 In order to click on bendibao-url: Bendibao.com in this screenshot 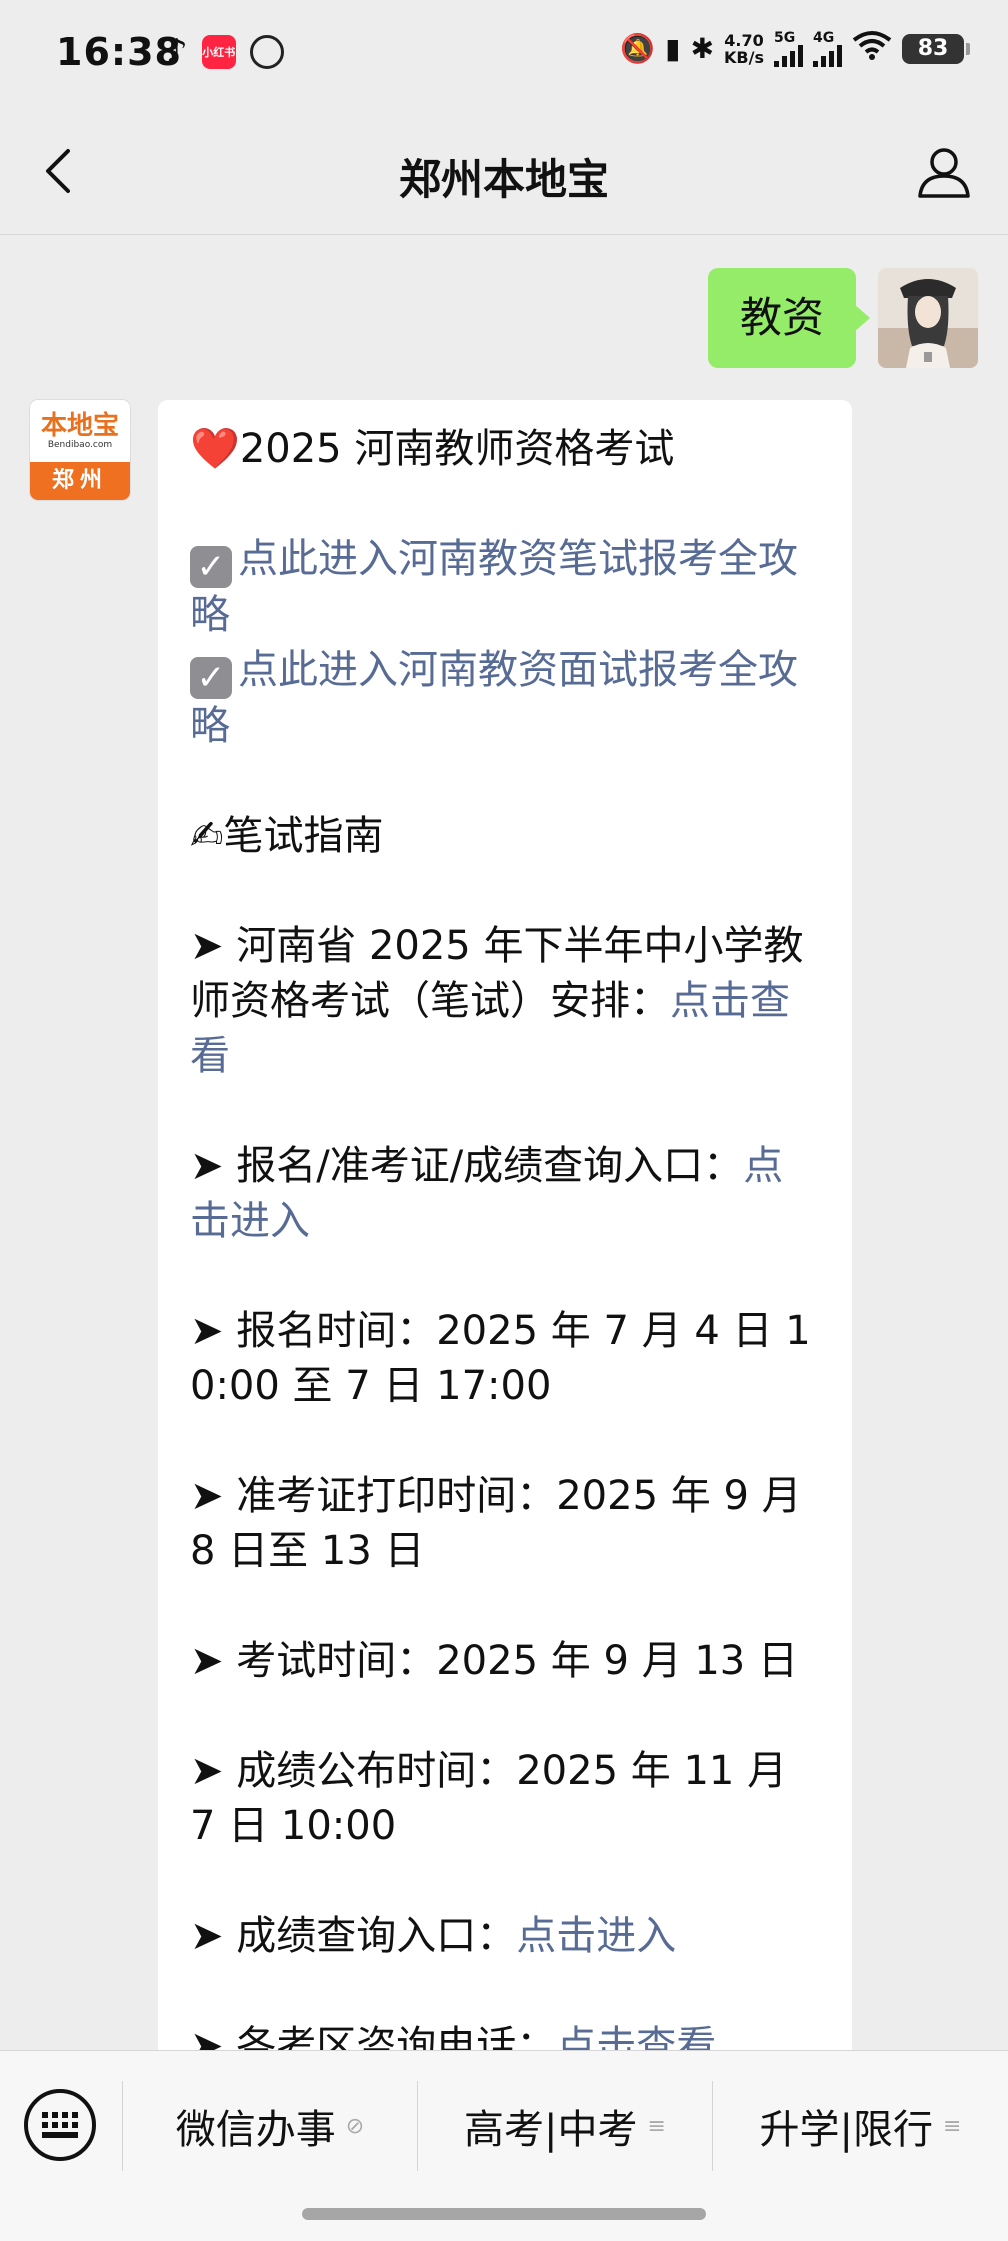, I will do `click(80, 444)`.